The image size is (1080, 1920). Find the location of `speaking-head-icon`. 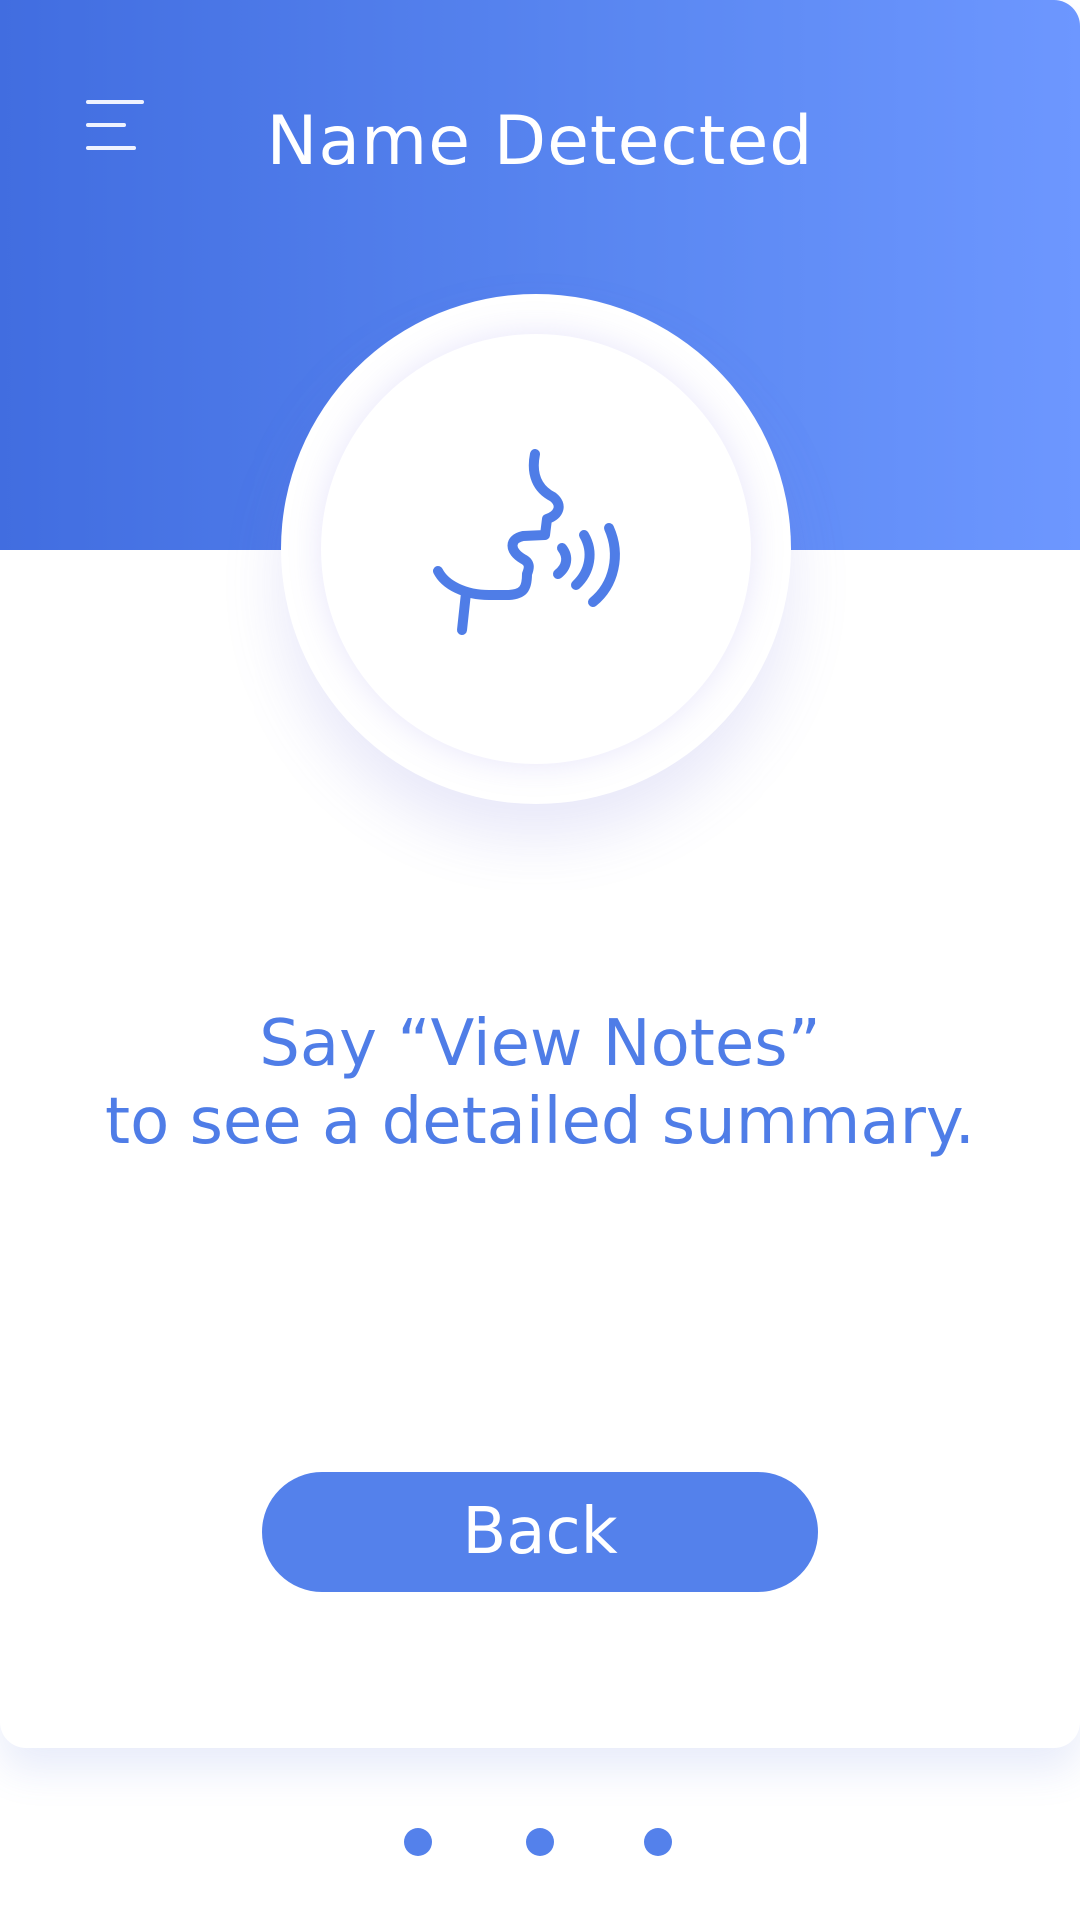

speaking-head-icon is located at coordinates (526, 542).